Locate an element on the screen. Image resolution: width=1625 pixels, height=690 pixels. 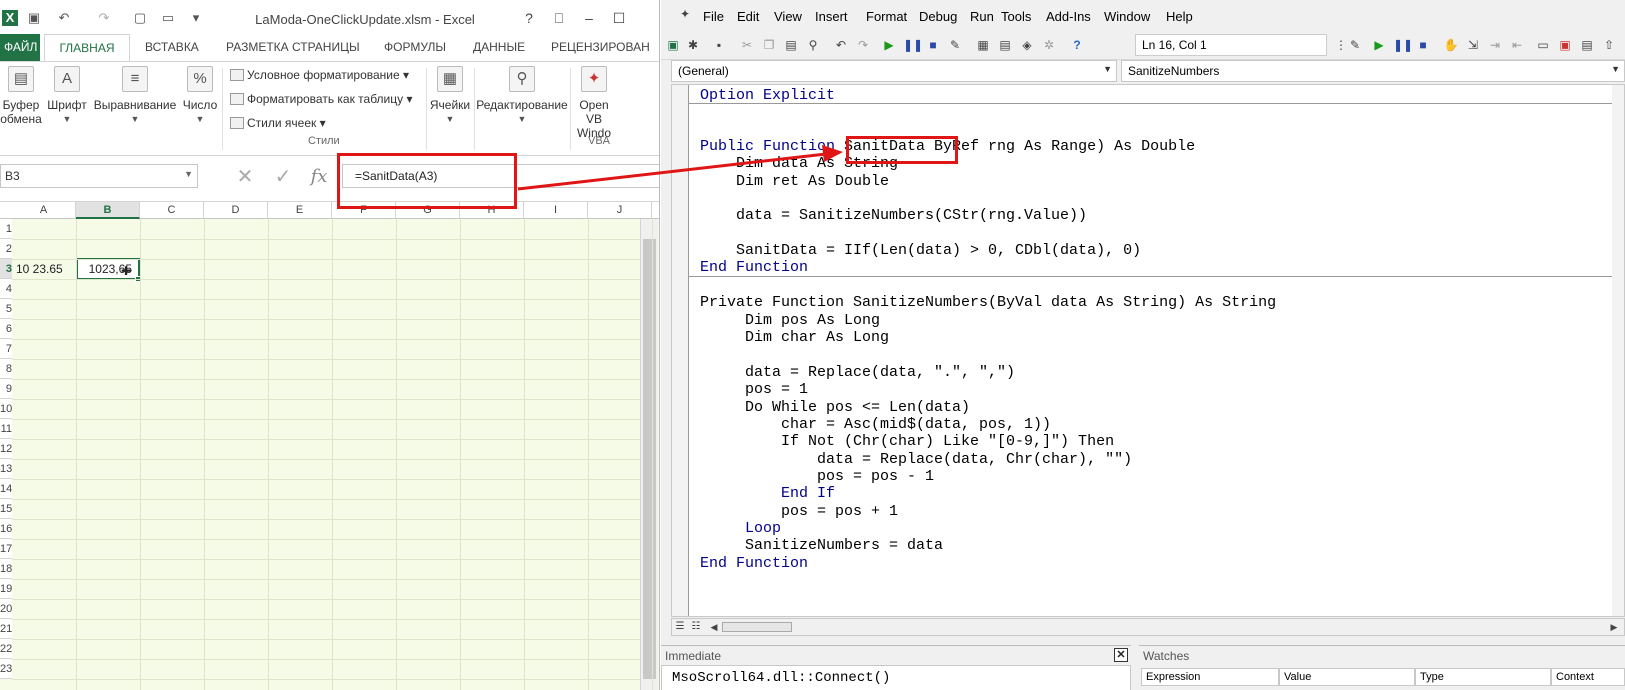
paste-icon: ▤ is located at coordinates (791, 45).